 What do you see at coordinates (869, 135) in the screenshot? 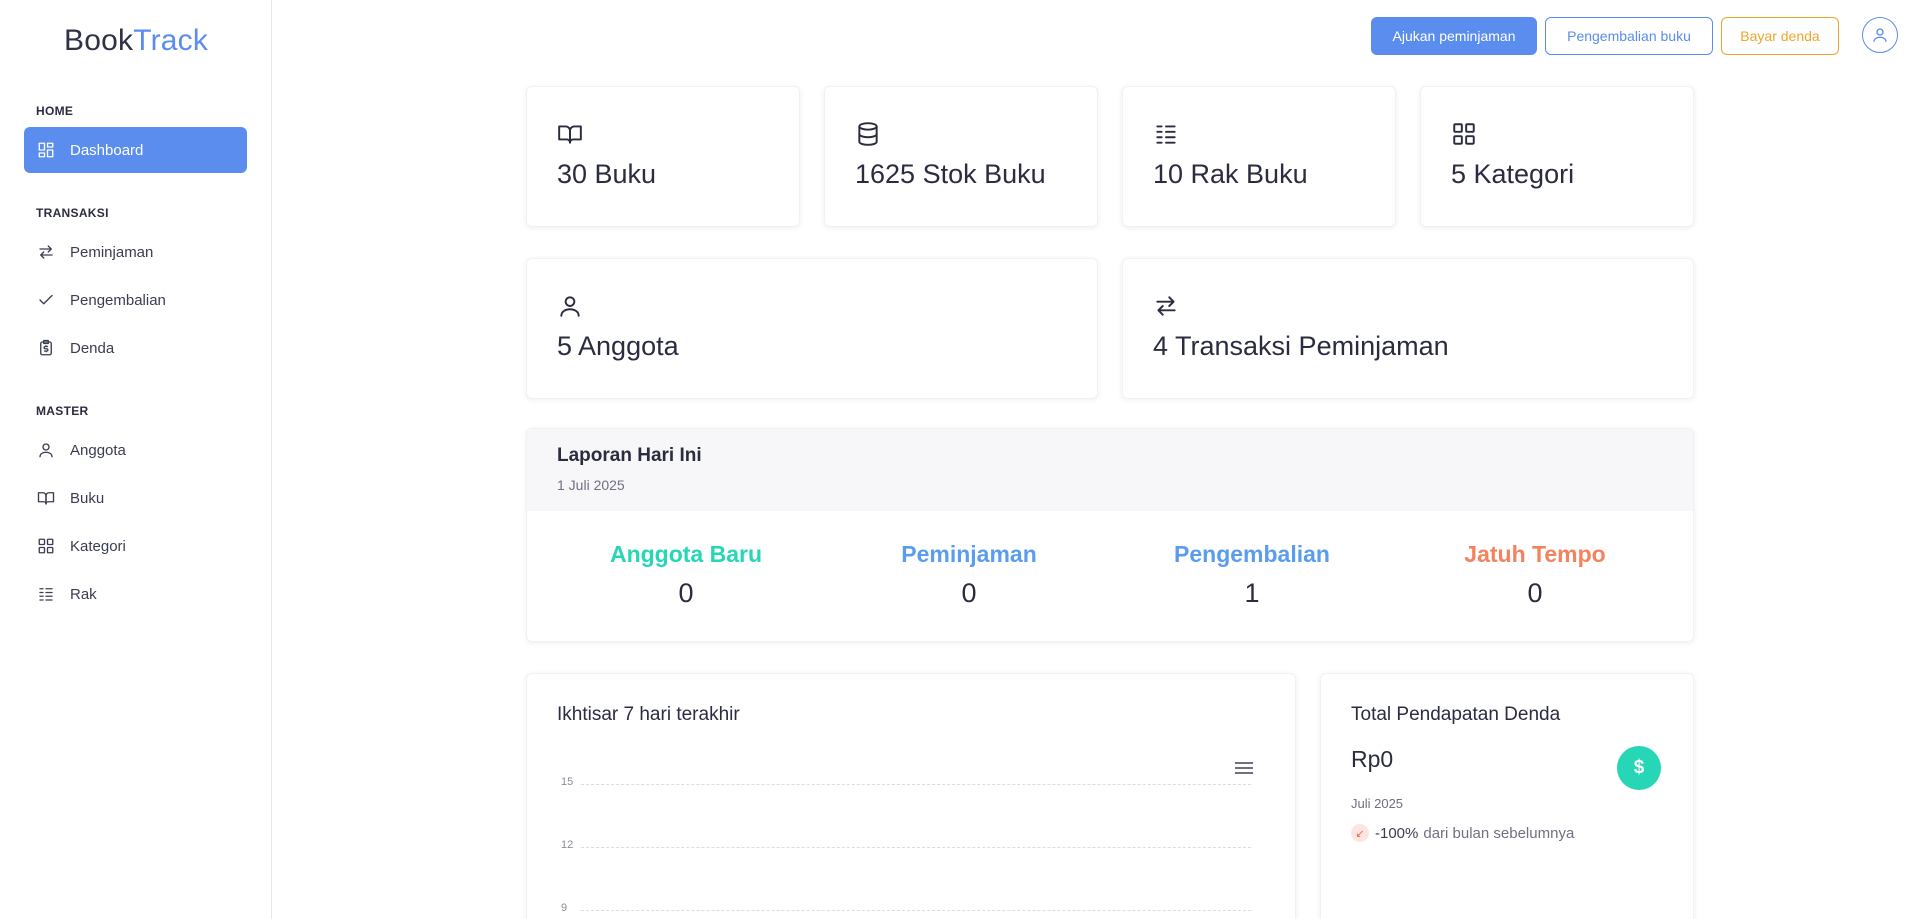
I see `database-icon` at bounding box center [869, 135].